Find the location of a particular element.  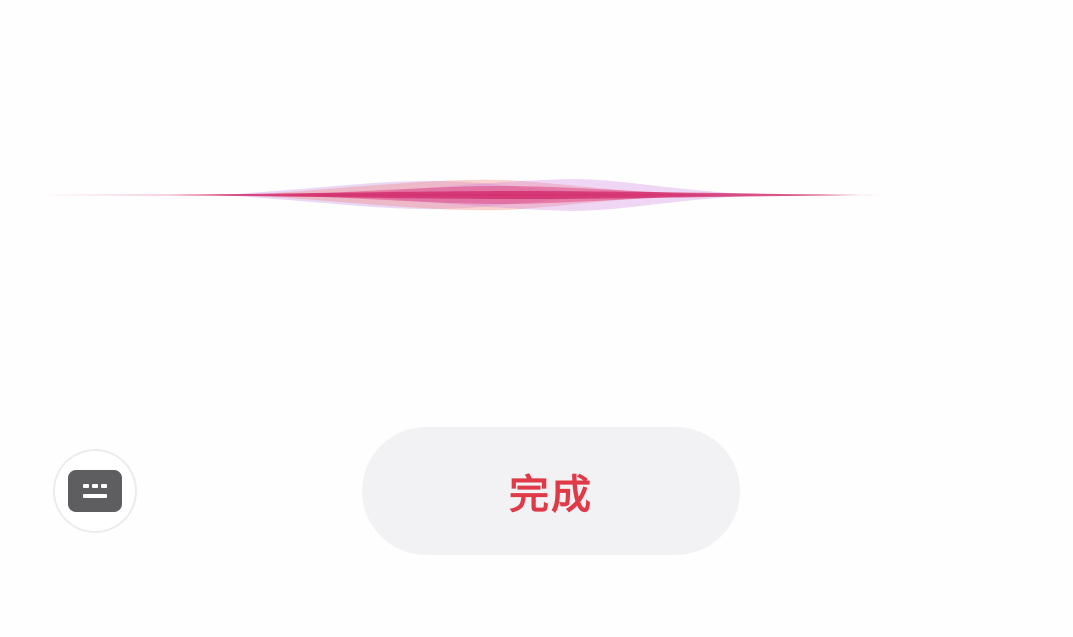

keyboard-icon is located at coordinates (95, 491).